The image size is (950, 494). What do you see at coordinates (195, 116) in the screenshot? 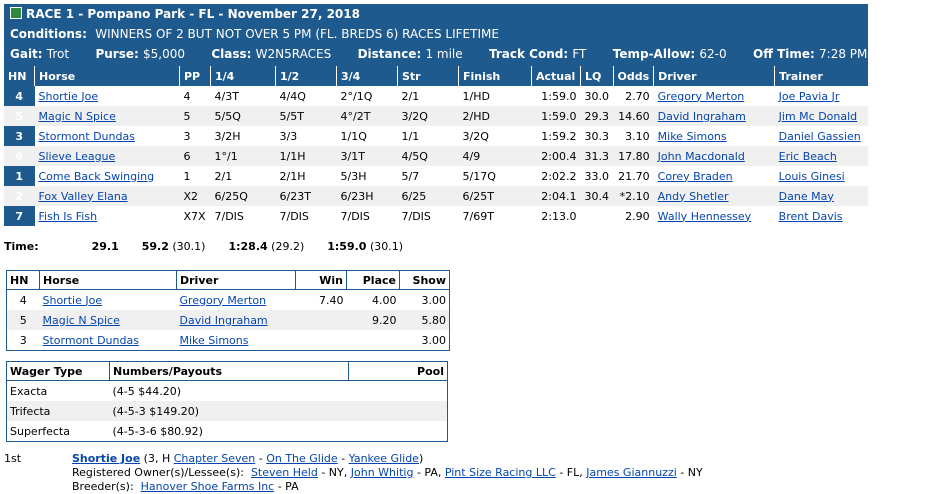
I see `cell-pp: 5` at bounding box center [195, 116].